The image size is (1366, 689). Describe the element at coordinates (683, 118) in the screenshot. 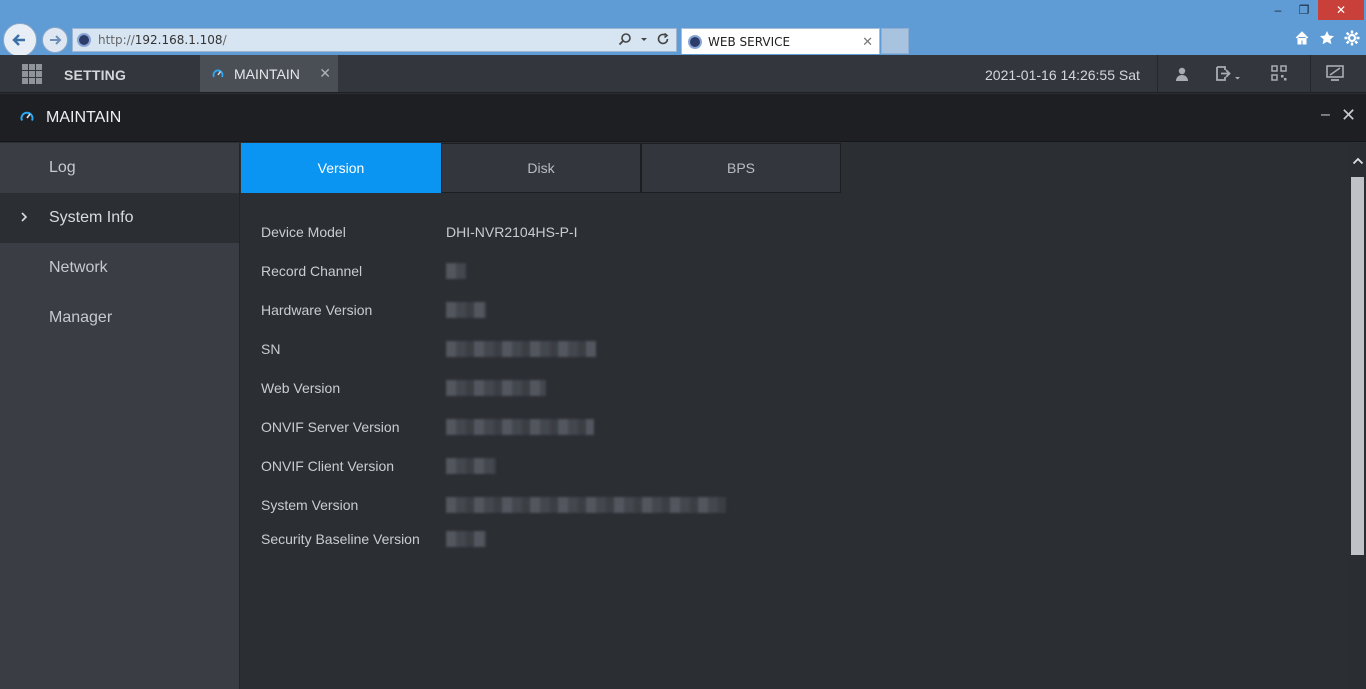

I see `maintain-window-header: MAINTAIN – ✕` at that location.